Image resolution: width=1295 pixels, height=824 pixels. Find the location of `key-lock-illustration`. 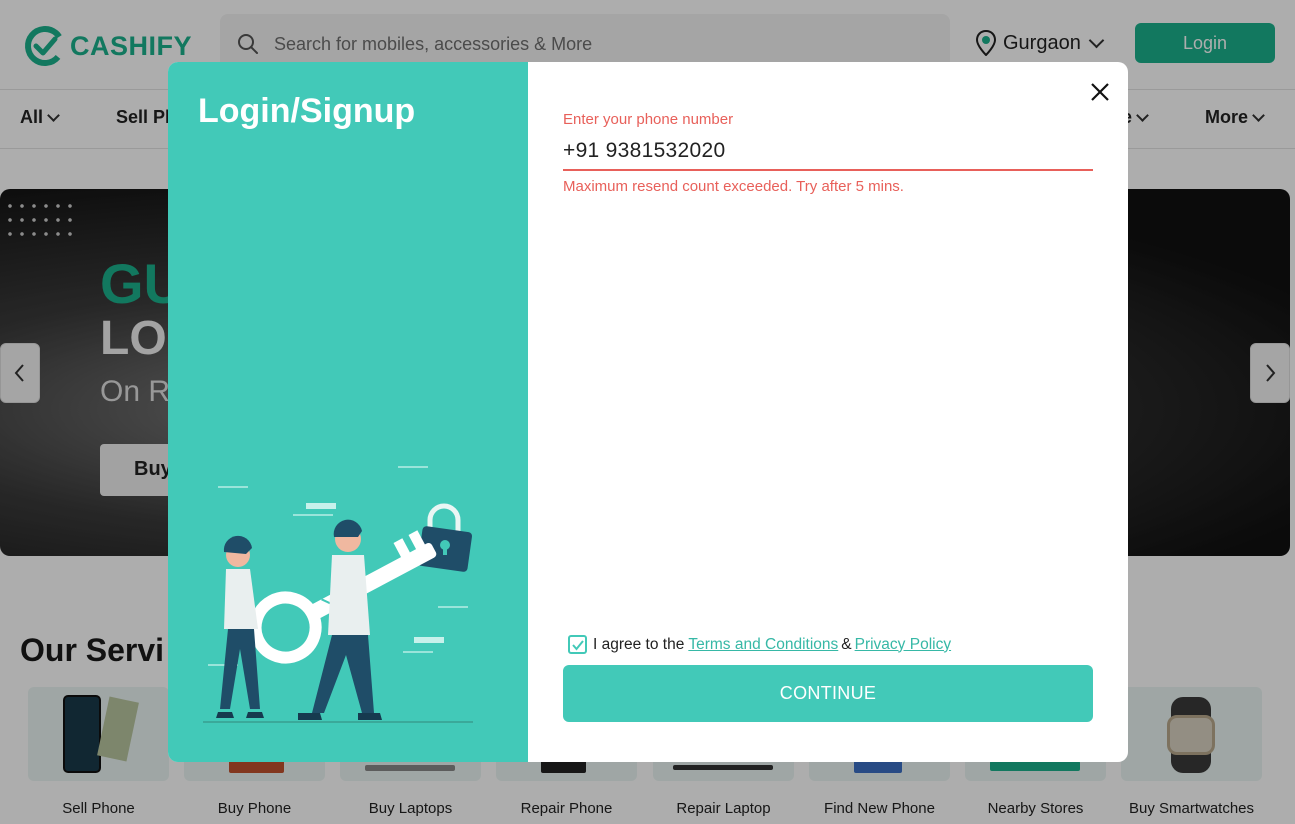

key-lock-illustration is located at coordinates (338, 594).